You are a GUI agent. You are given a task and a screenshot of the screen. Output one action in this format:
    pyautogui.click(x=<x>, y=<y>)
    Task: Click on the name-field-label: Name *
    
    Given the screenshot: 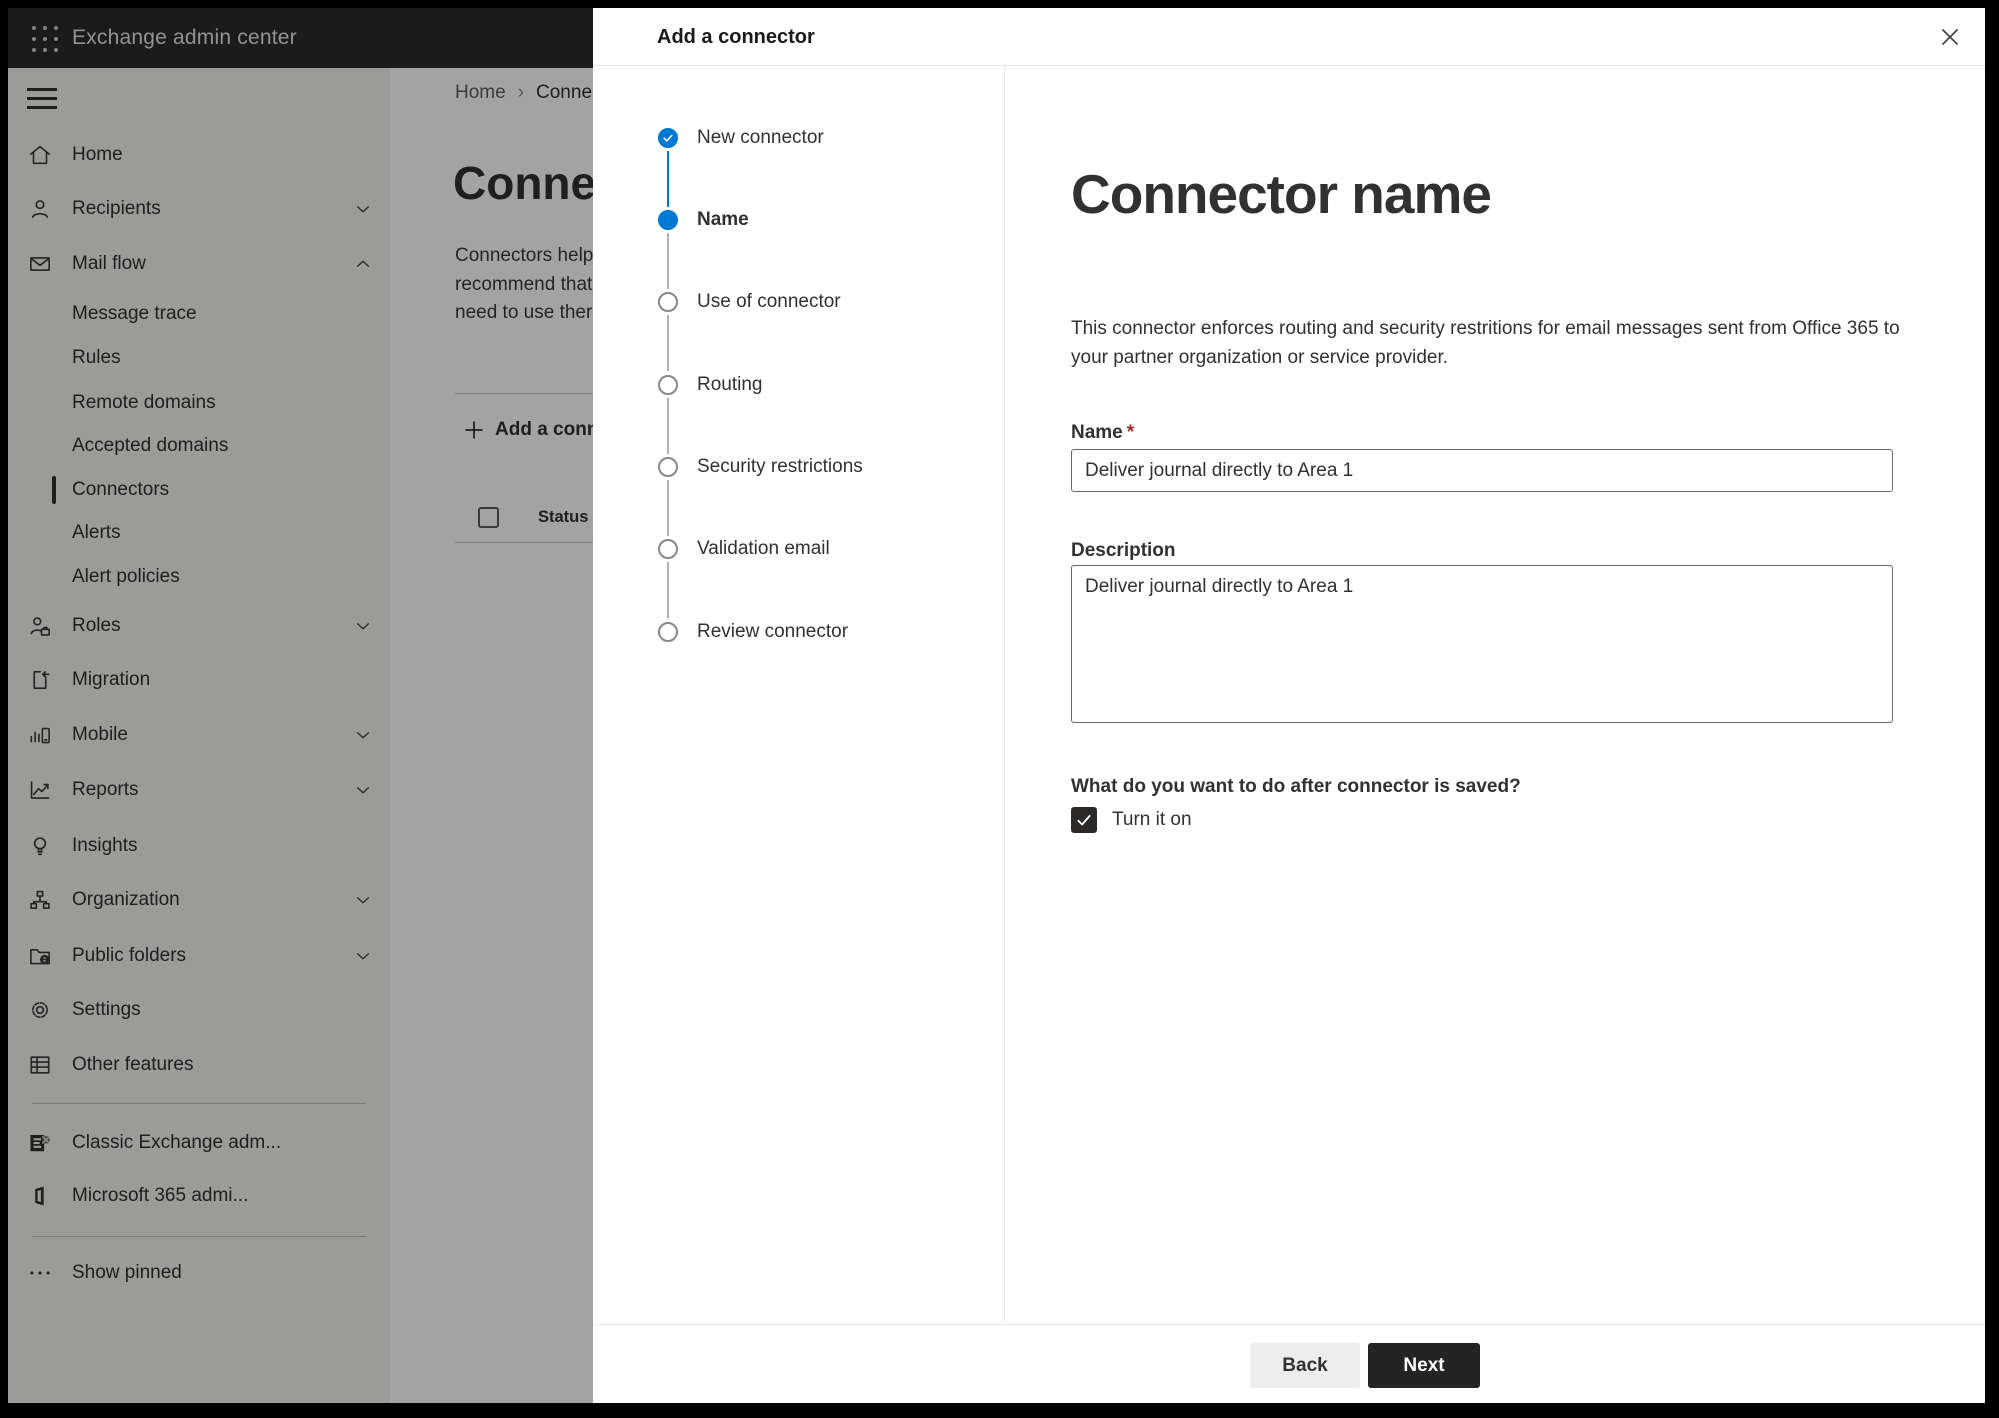 What is the action you would take?
    pyautogui.click(x=1103, y=432)
    